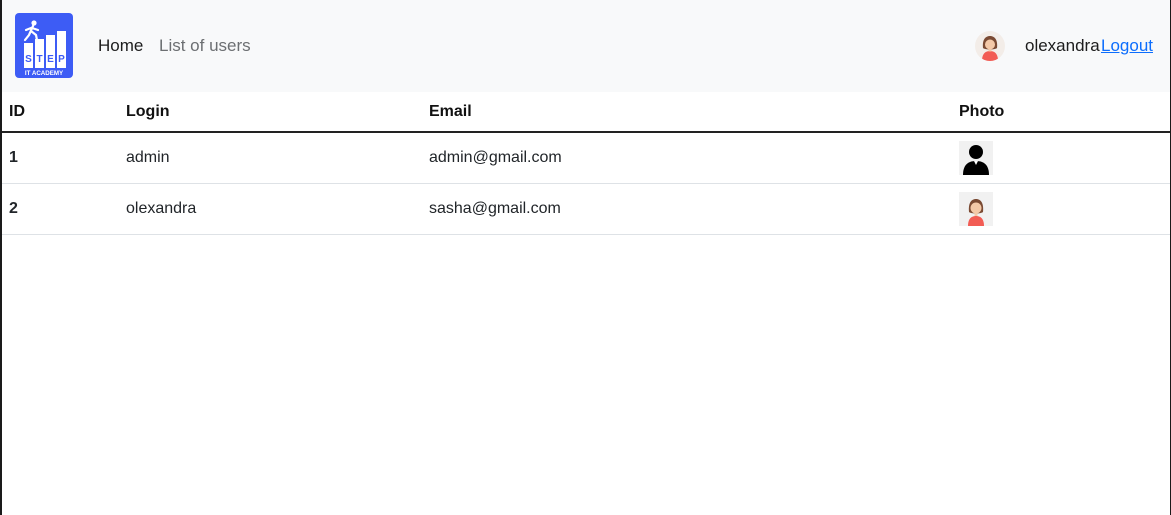 The height and width of the screenshot is (515, 1171). What do you see at coordinates (39, 59) in the screenshot?
I see `logo-letter-t: T` at bounding box center [39, 59].